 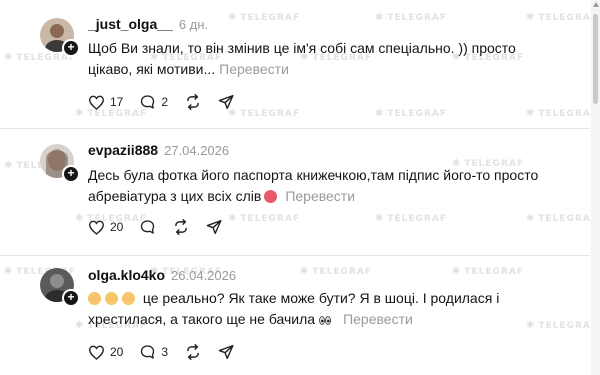 I want to click on comment-actions: 20 3, so click(x=169, y=352).